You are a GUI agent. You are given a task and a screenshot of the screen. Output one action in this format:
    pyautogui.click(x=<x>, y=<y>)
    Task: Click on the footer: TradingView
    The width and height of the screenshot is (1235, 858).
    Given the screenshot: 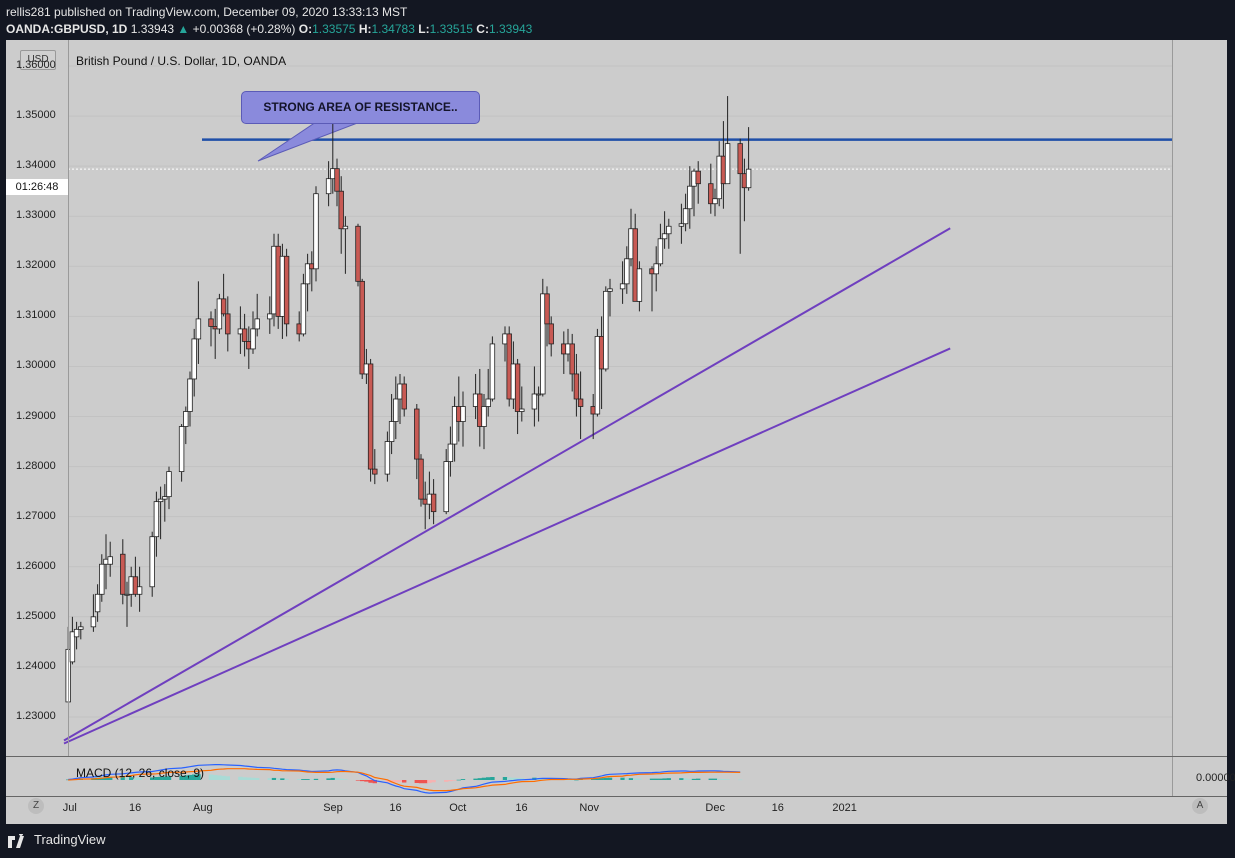 What is the action you would take?
    pyautogui.click(x=617, y=842)
    